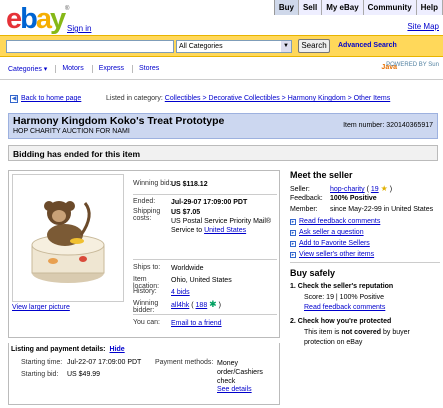 This screenshot has height=408, width=443. Describe the element at coordinates (313, 273) in the screenshot. I see `buy-safely-heading: Buy safely` at that location.